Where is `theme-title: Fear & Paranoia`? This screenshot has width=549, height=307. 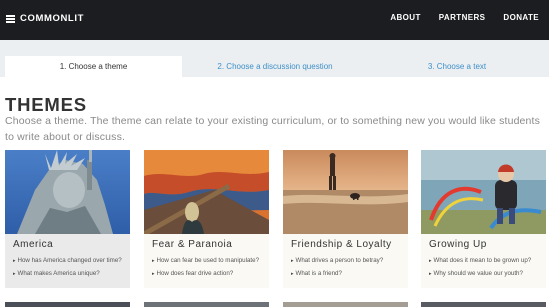
theme-title: Fear & Paranoia is located at coordinates (192, 244).